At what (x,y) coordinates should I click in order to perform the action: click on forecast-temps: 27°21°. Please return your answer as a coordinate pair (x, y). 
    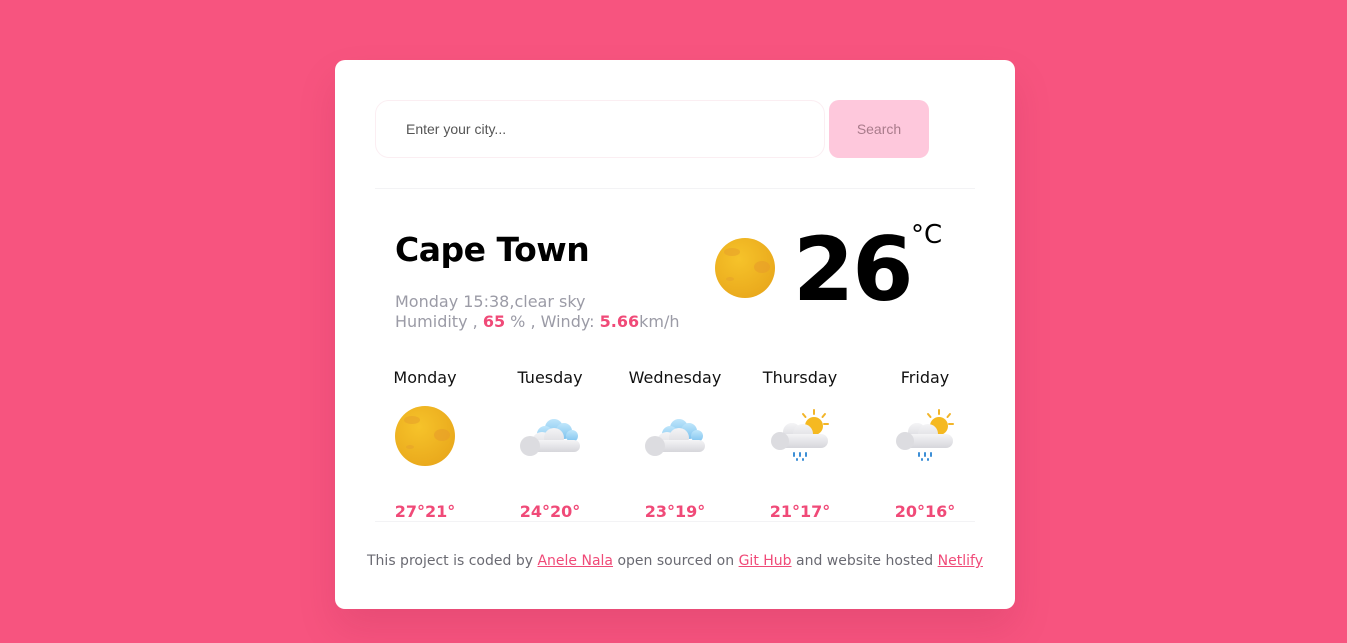
    Looking at the image, I should click on (425, 511).